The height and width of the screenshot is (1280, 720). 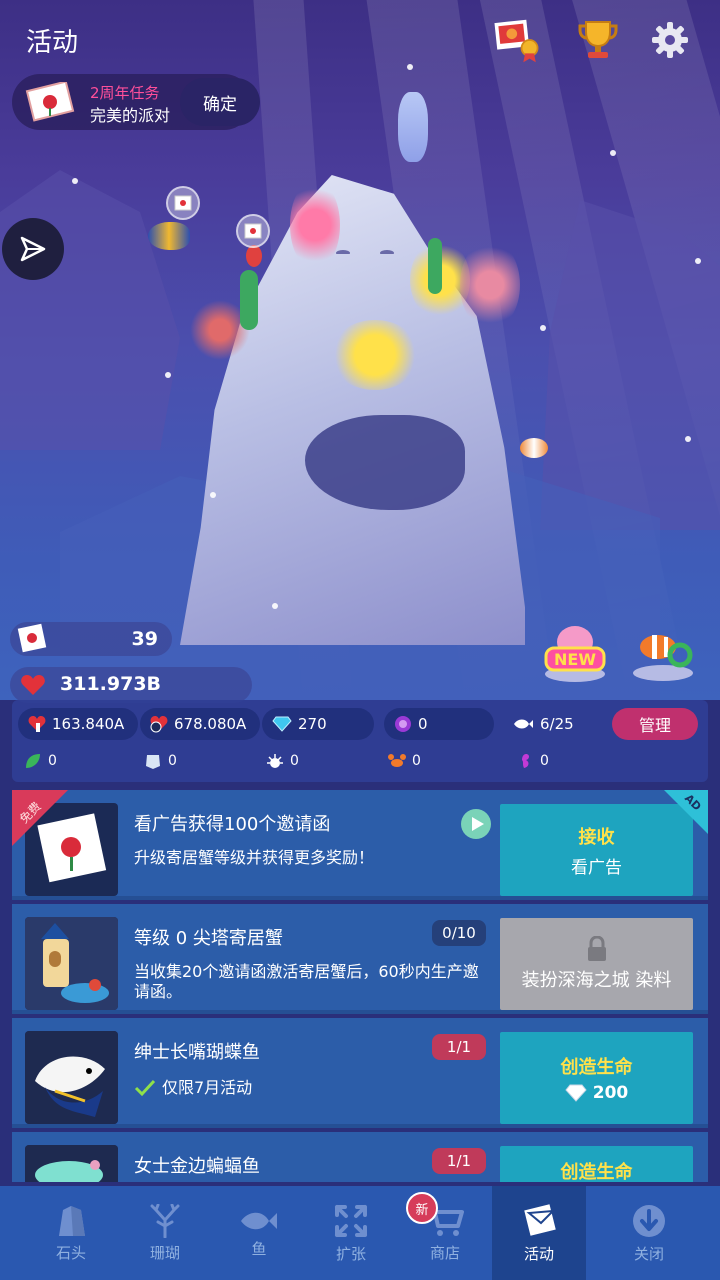 I want to click on row-title: 等级 0 尖塔寄居蟹, so click(x=208, y=938).